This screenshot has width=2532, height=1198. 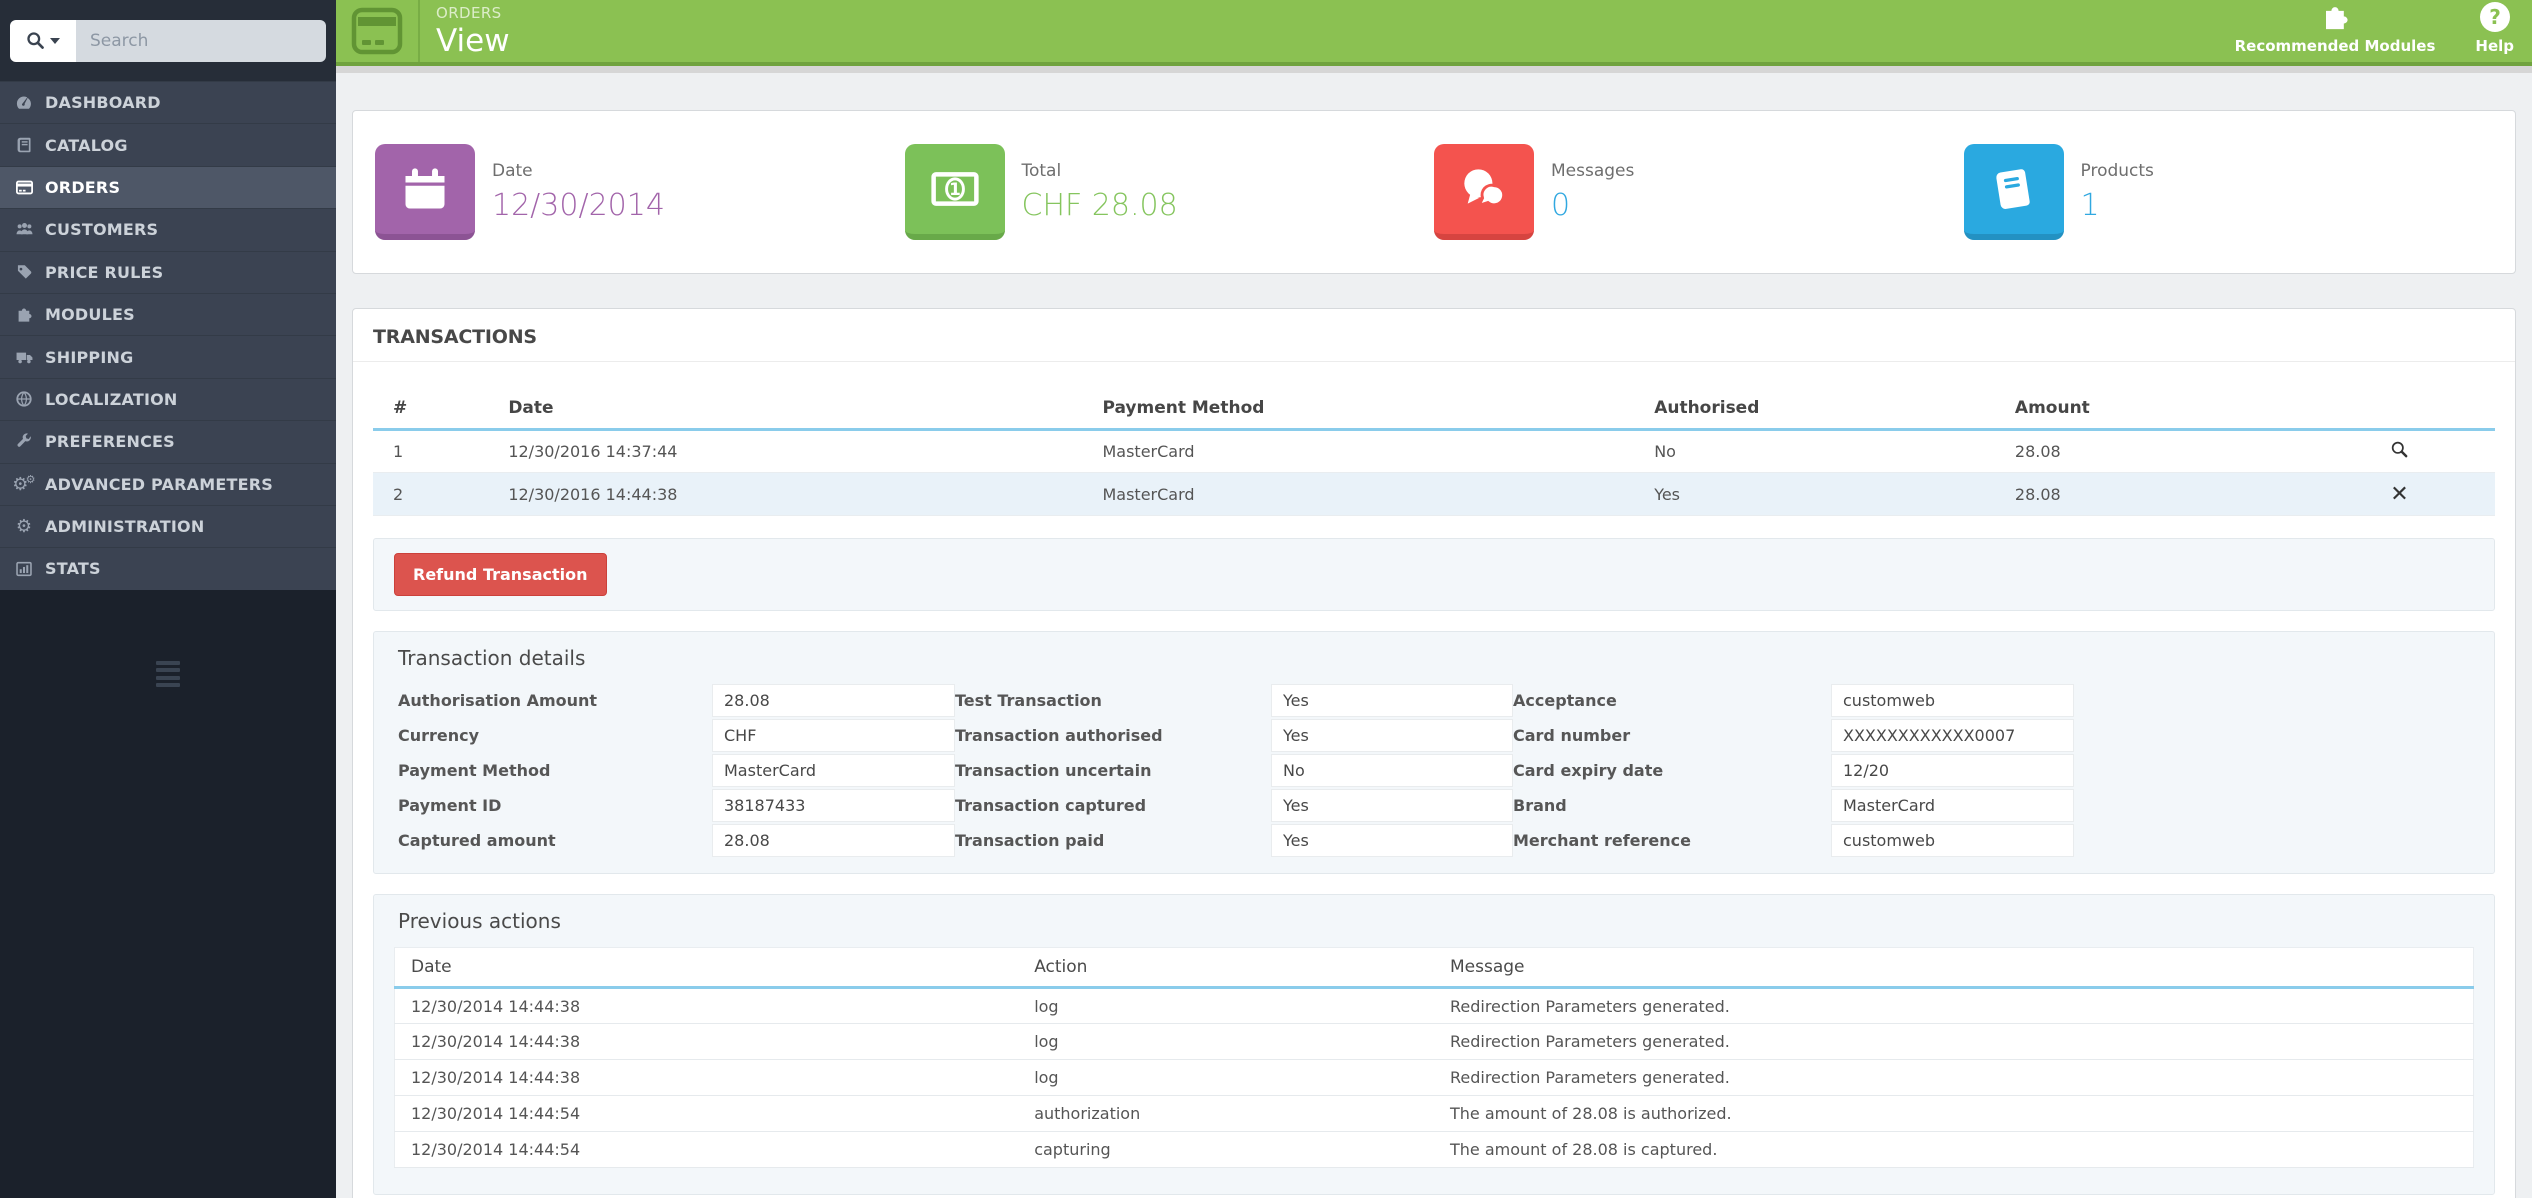 I want to click on previous-actions-title: Previous actions, so click(x=479, y=921).